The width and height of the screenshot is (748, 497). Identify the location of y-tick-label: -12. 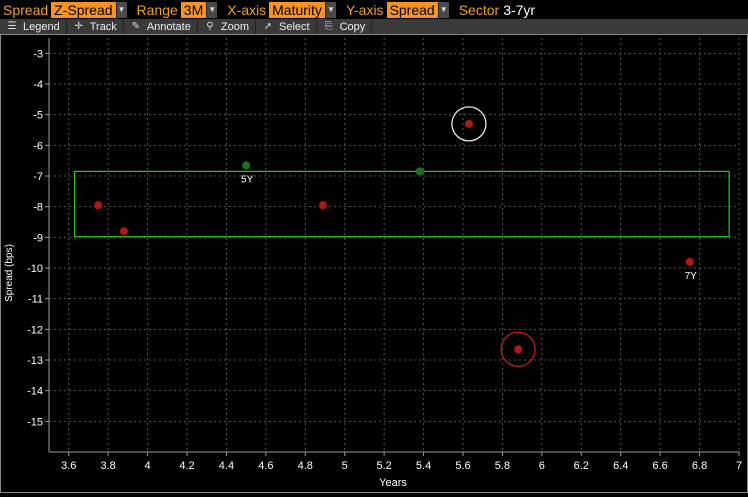
(35, 330).